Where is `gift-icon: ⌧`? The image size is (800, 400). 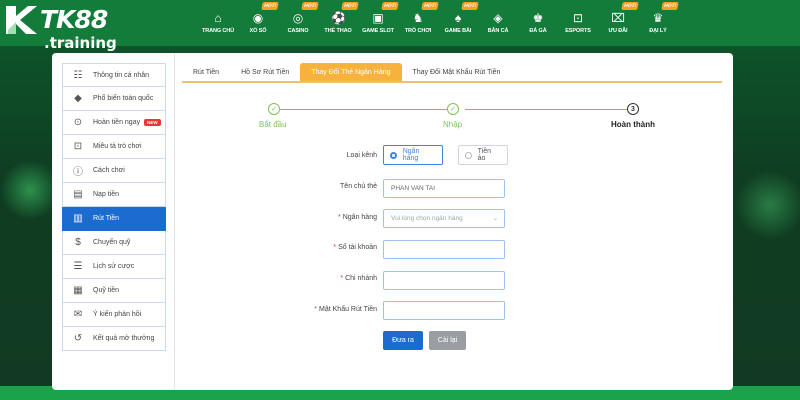 gift-icon: ⌧ is located at coordinates (618, 18).